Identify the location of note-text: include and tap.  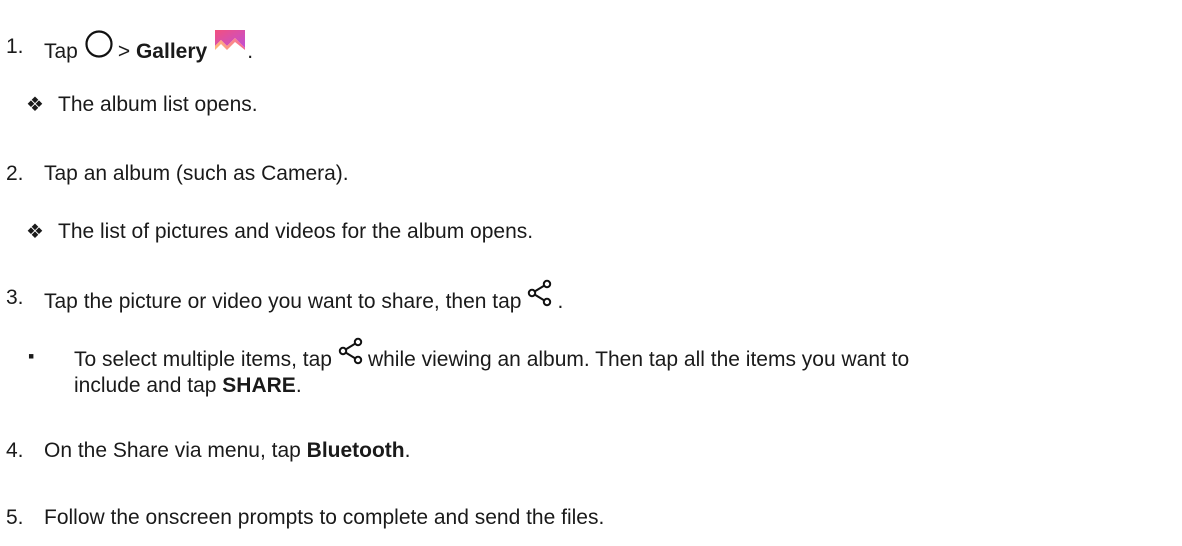
(148, 385).